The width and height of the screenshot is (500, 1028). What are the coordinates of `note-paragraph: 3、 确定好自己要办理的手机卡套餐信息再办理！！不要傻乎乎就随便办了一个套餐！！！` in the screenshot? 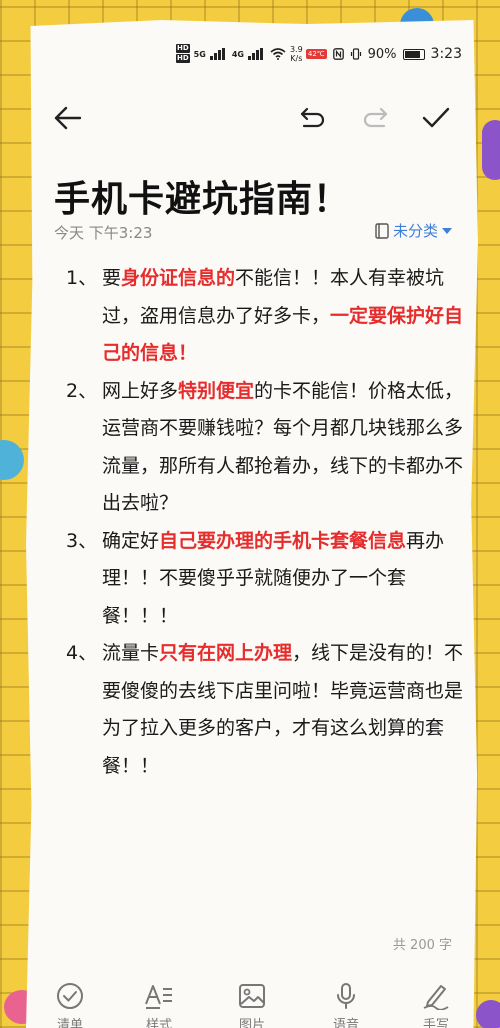 It's located at (266, 579).